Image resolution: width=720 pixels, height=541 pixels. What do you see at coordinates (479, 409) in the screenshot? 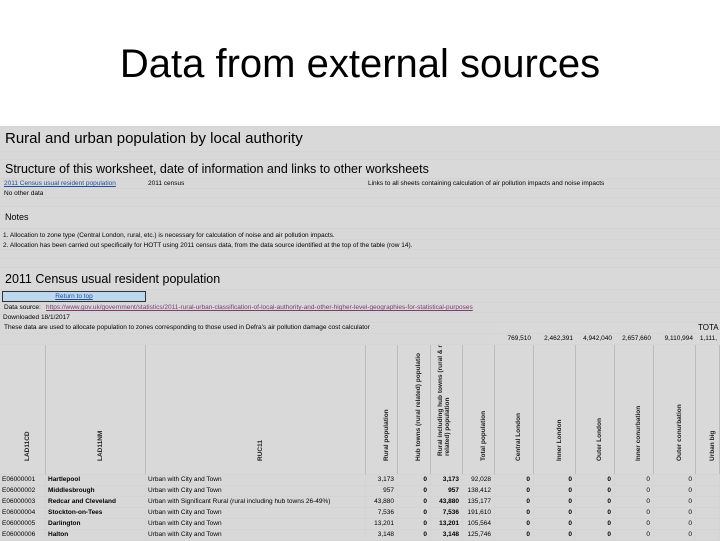
I see `column-header: Total population` at bounding box center [479, 409].